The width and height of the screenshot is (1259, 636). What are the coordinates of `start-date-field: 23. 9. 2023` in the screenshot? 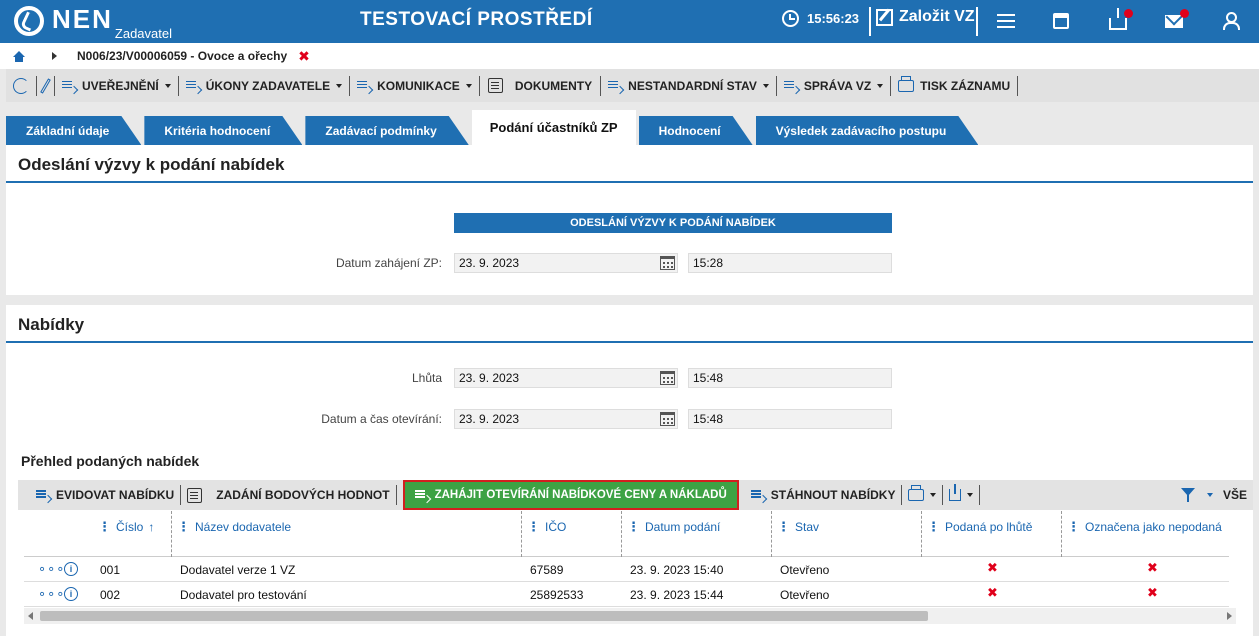 It's located at (566, 263).